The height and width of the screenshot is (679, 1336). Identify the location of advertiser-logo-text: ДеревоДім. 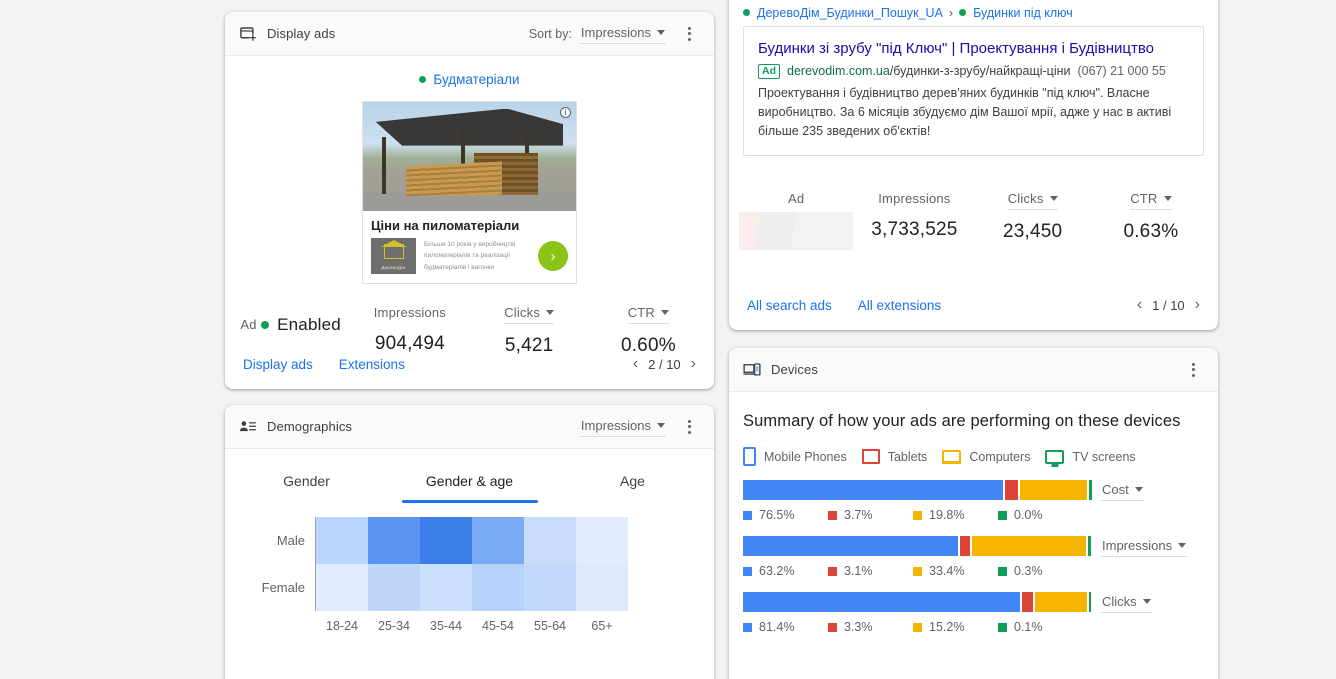
(393, 267).